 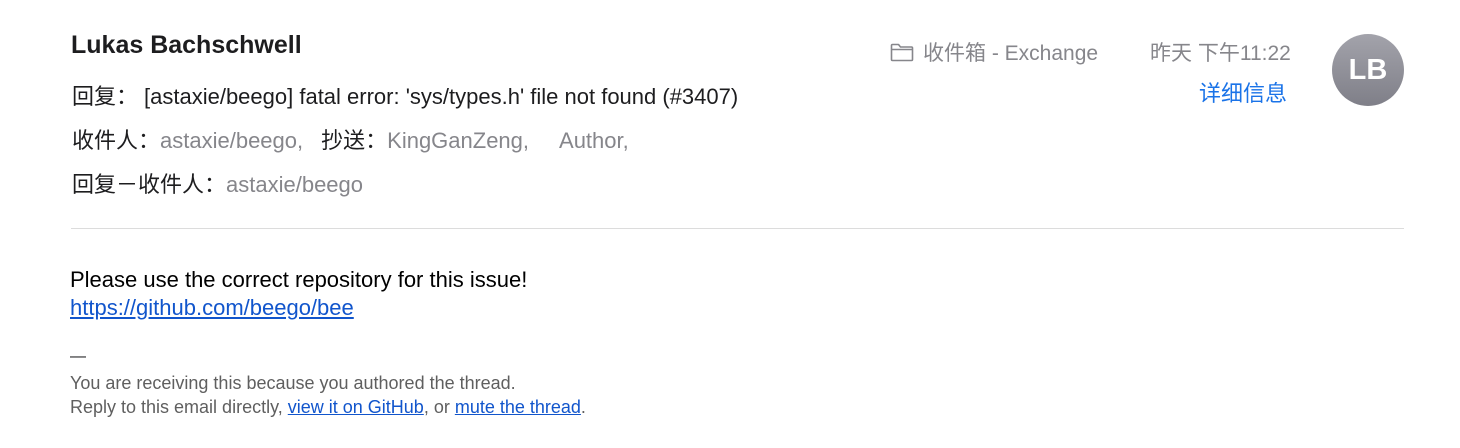 I want to click on to-recipient: astaxie/beego,, so click(x=231, y=140).